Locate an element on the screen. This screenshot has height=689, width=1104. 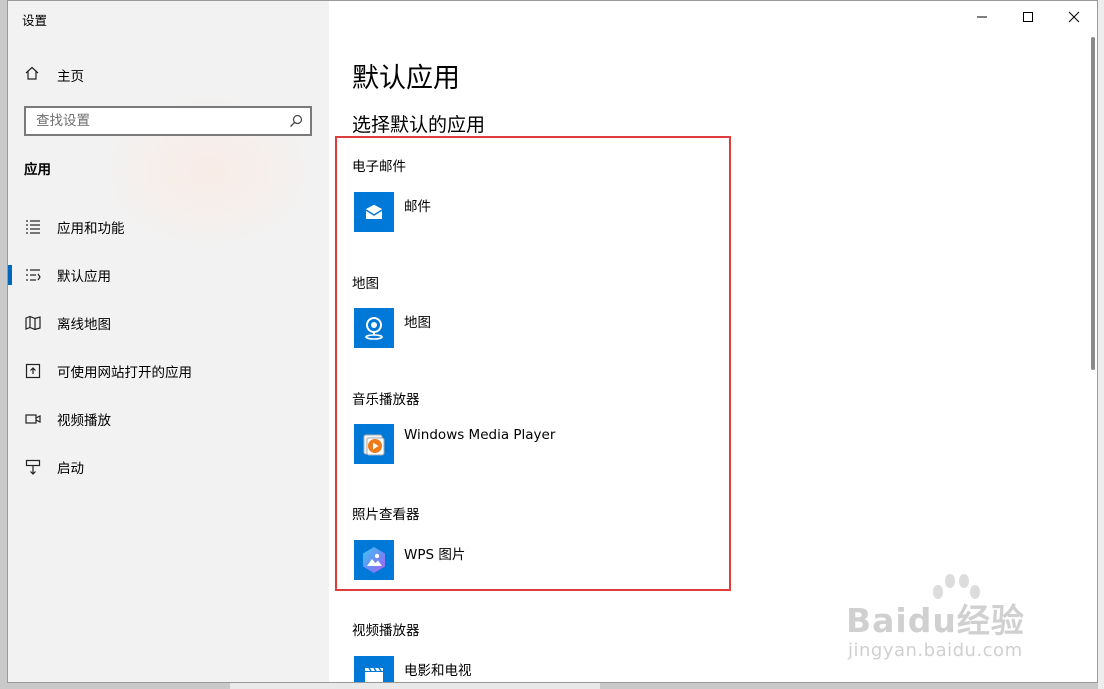
category-label-video-player: 视频播放器 is located at coordinates (386, 631).